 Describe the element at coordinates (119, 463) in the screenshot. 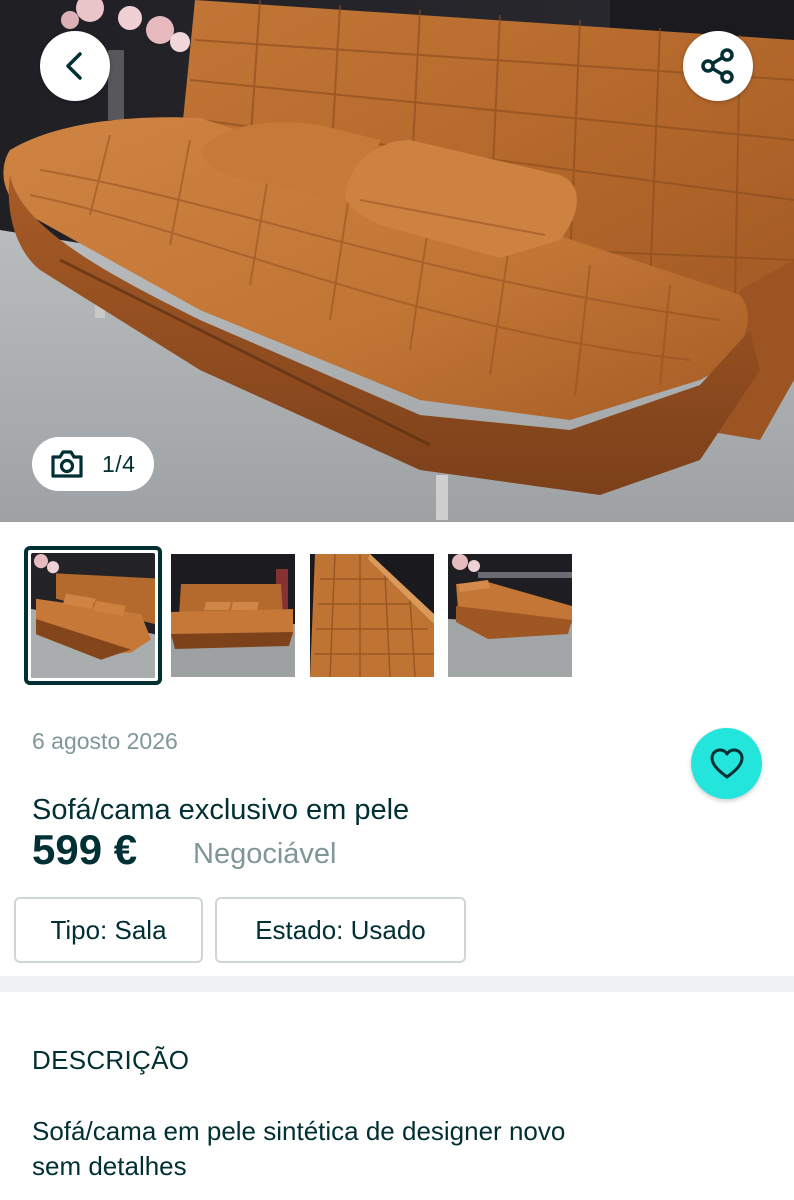

I see `photo-counter: 1/4` at that location.